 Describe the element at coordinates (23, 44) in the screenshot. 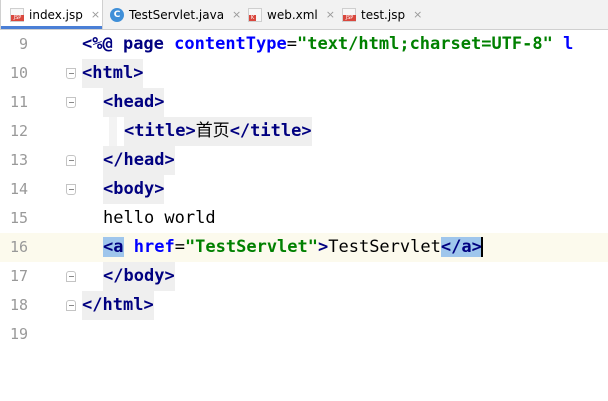

I see `line-number: 9` at that location.